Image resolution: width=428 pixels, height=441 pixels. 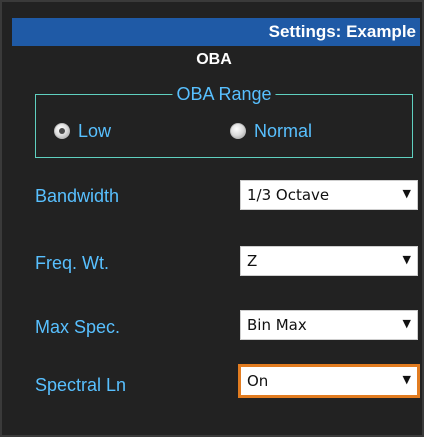 What do you see at coordinates (95, 131) in the screenshot?
I see `radio-low-label: Low` at bounding box center [95, 131].